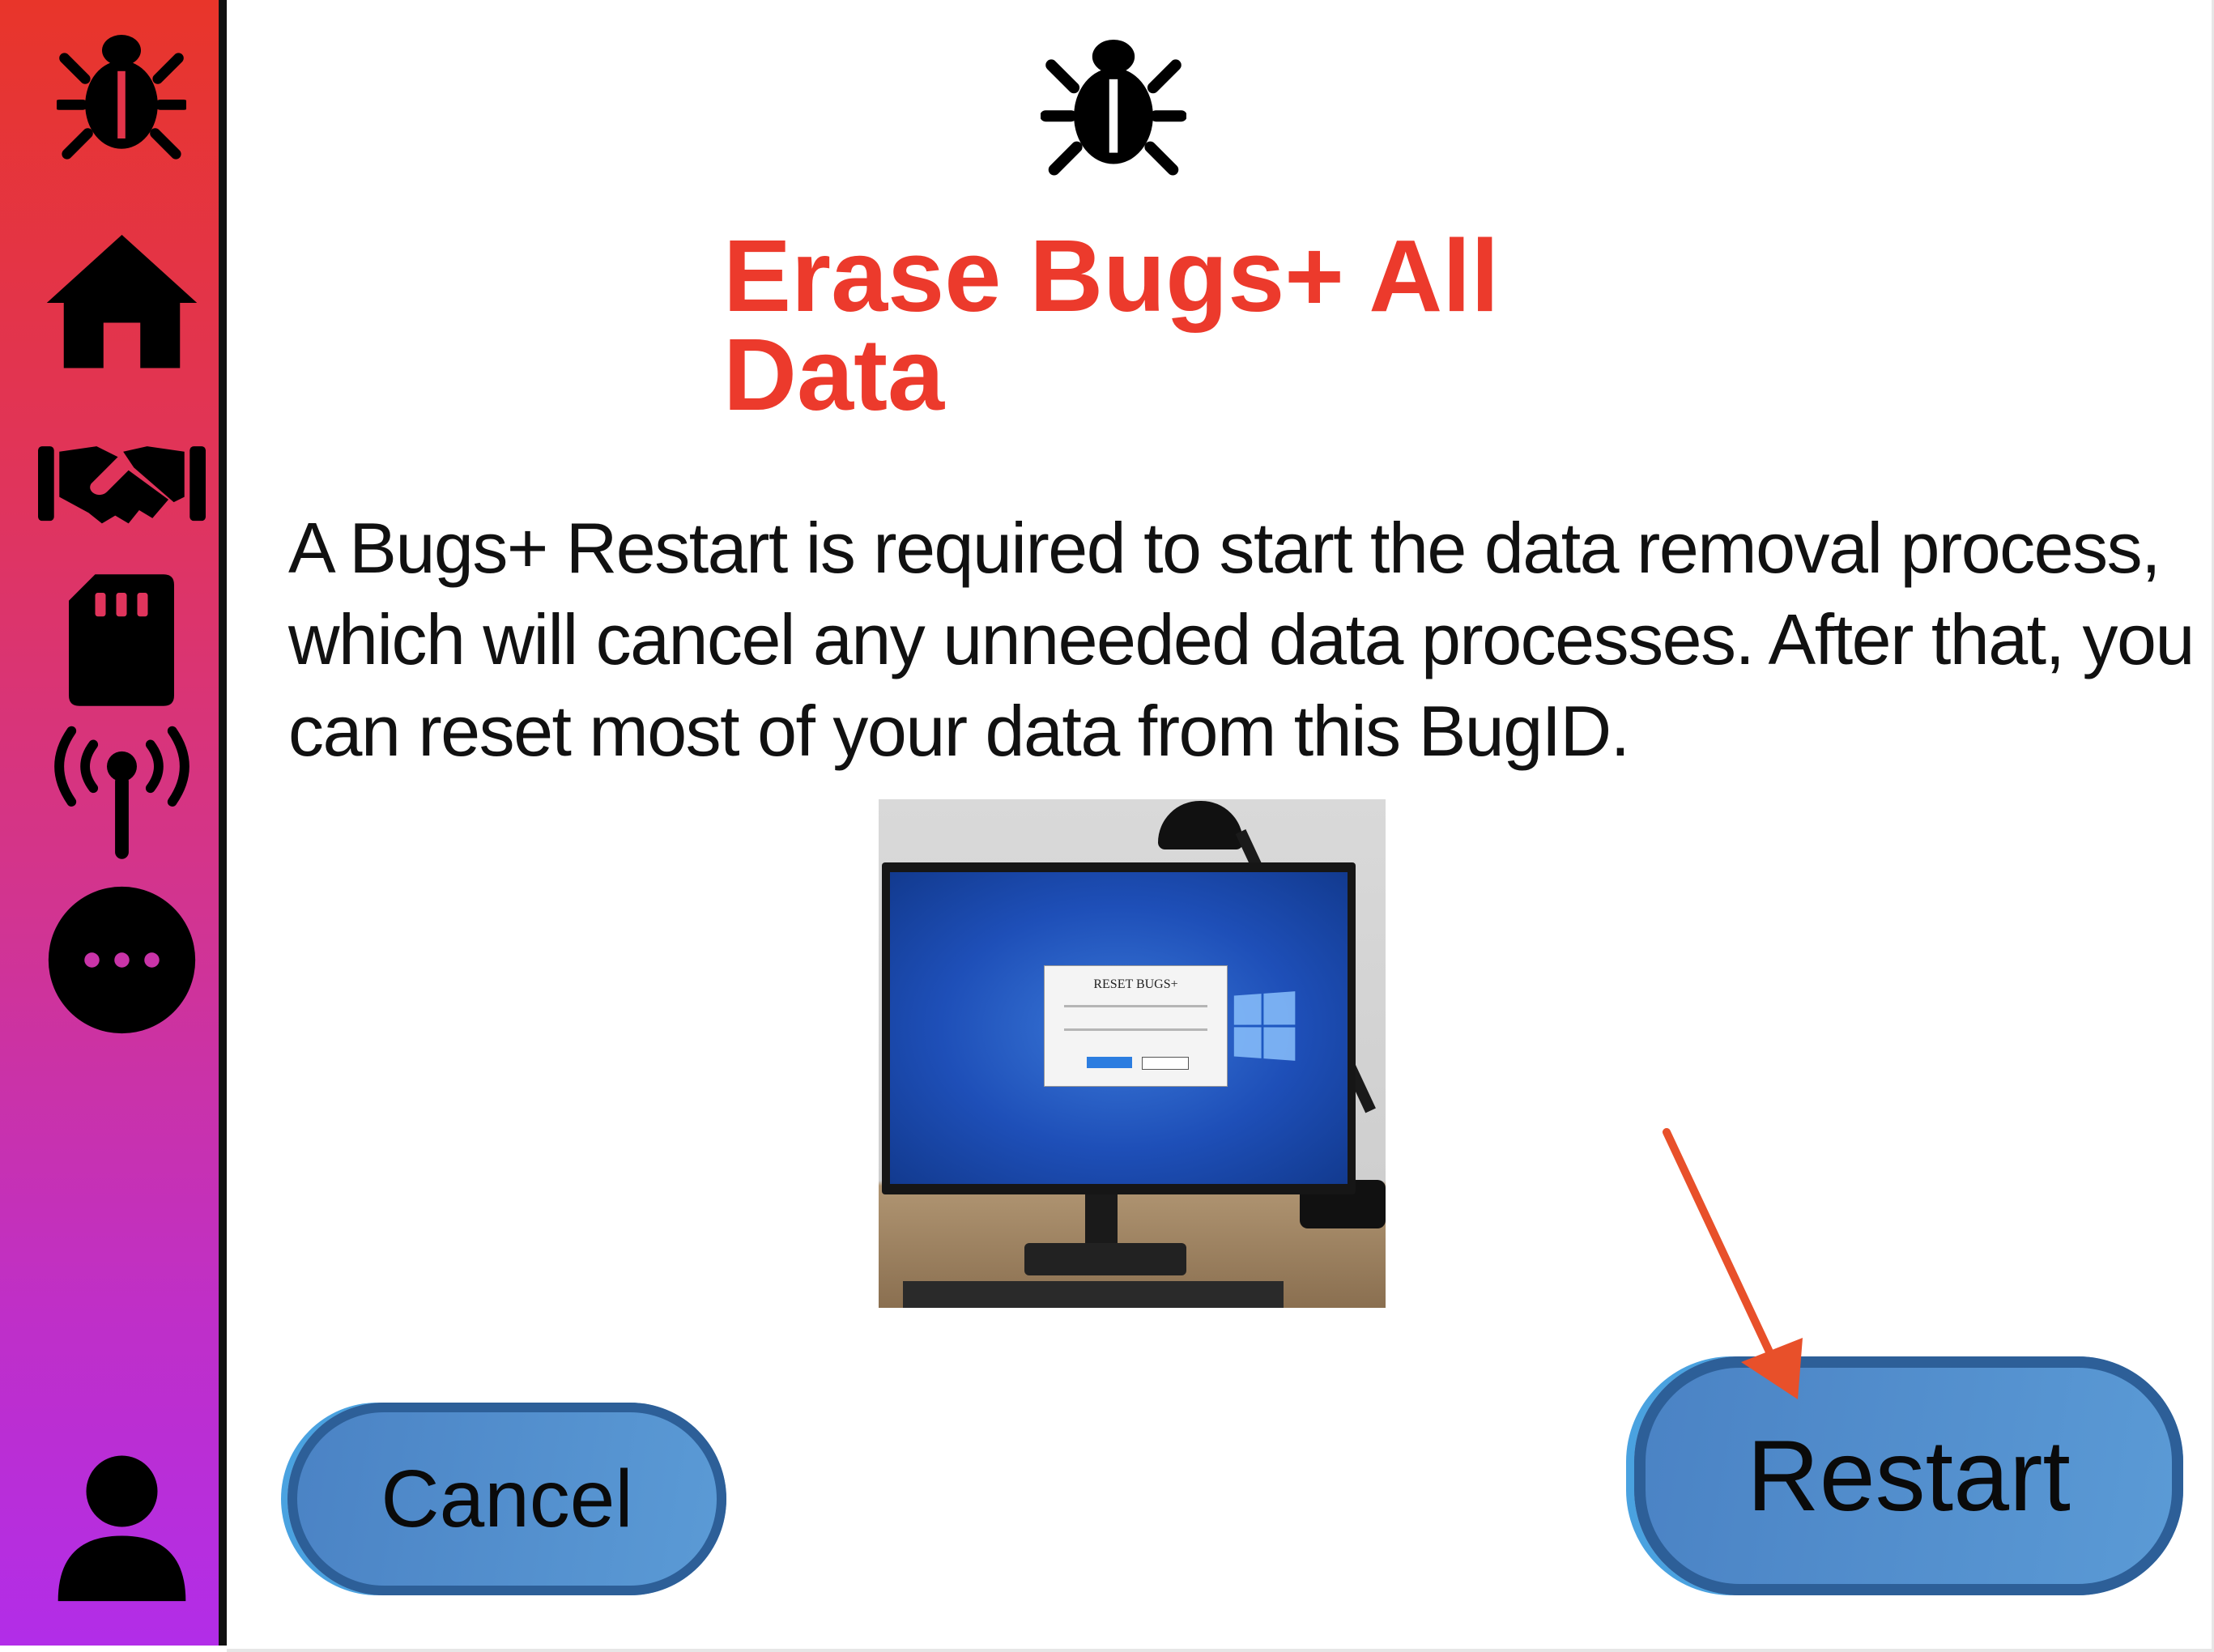 The width and height of the screenshot is (2214, 1652). What do you see at coordinates (1135, 1018) in the screenshot?
I see `image-dialog-text-lines` at bounding box center [1135, 1018].